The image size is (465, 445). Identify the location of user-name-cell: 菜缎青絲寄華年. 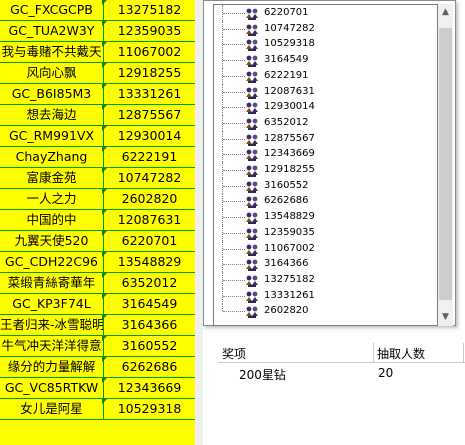
(52, 283).